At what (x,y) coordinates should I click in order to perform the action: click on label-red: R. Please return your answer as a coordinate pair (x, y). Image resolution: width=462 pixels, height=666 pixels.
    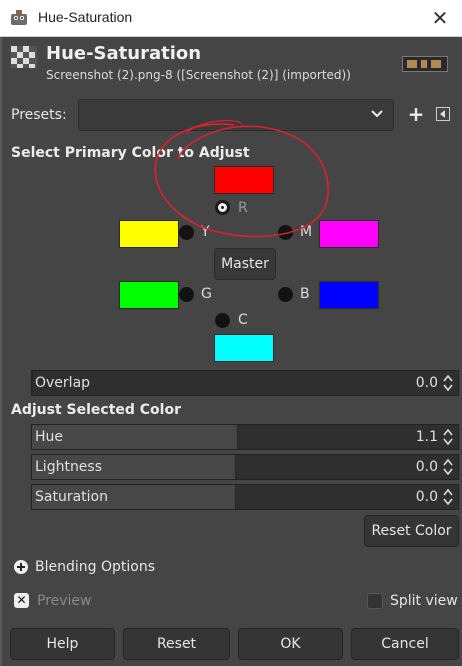
    Looking at the image, I should click on (243, 208).